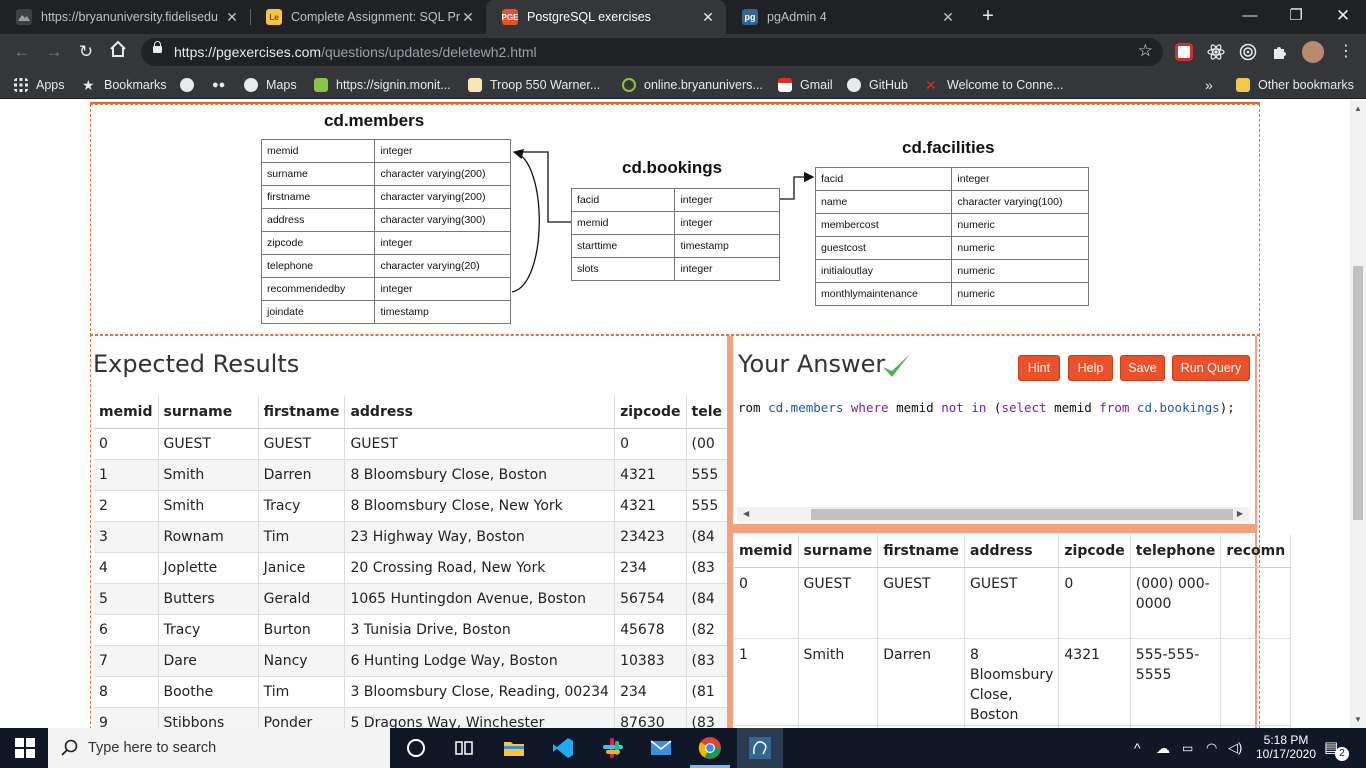 Image resolution: width=1366 pixels, height=768 pixels. Describe the element at coordinates (1346, 52) in the screenshot. I see `menu-icon: ⋮` at that location.